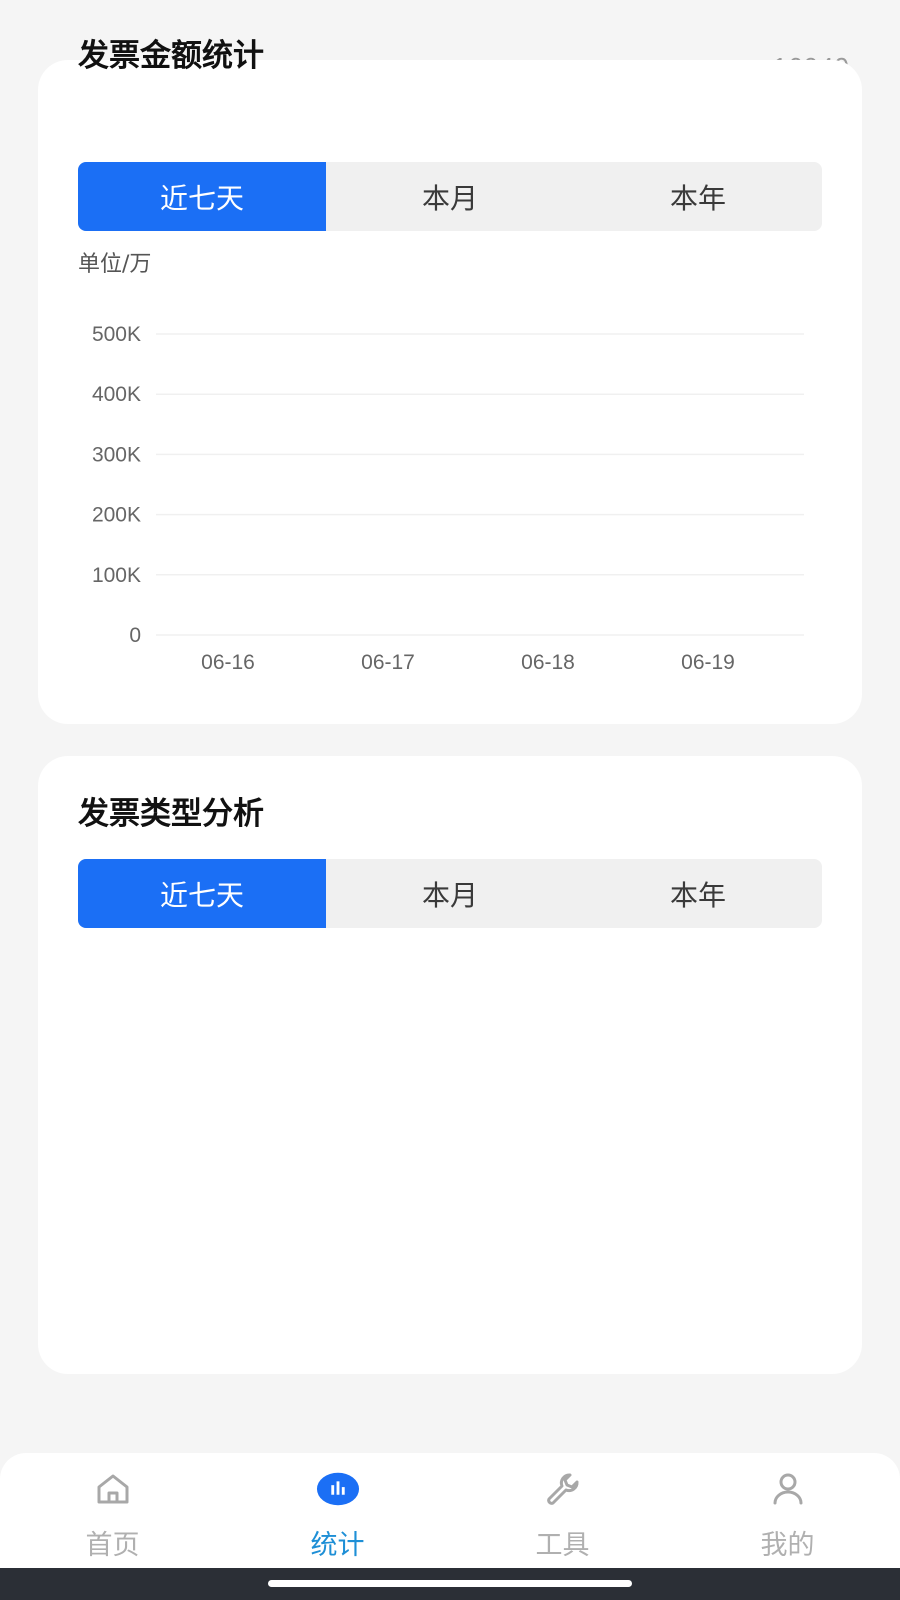 This screenshot has height=1600, width=900. Describe the element at coordinates (116, 575) in the screenshot. I see `y-tick-label: 100K` at that location.